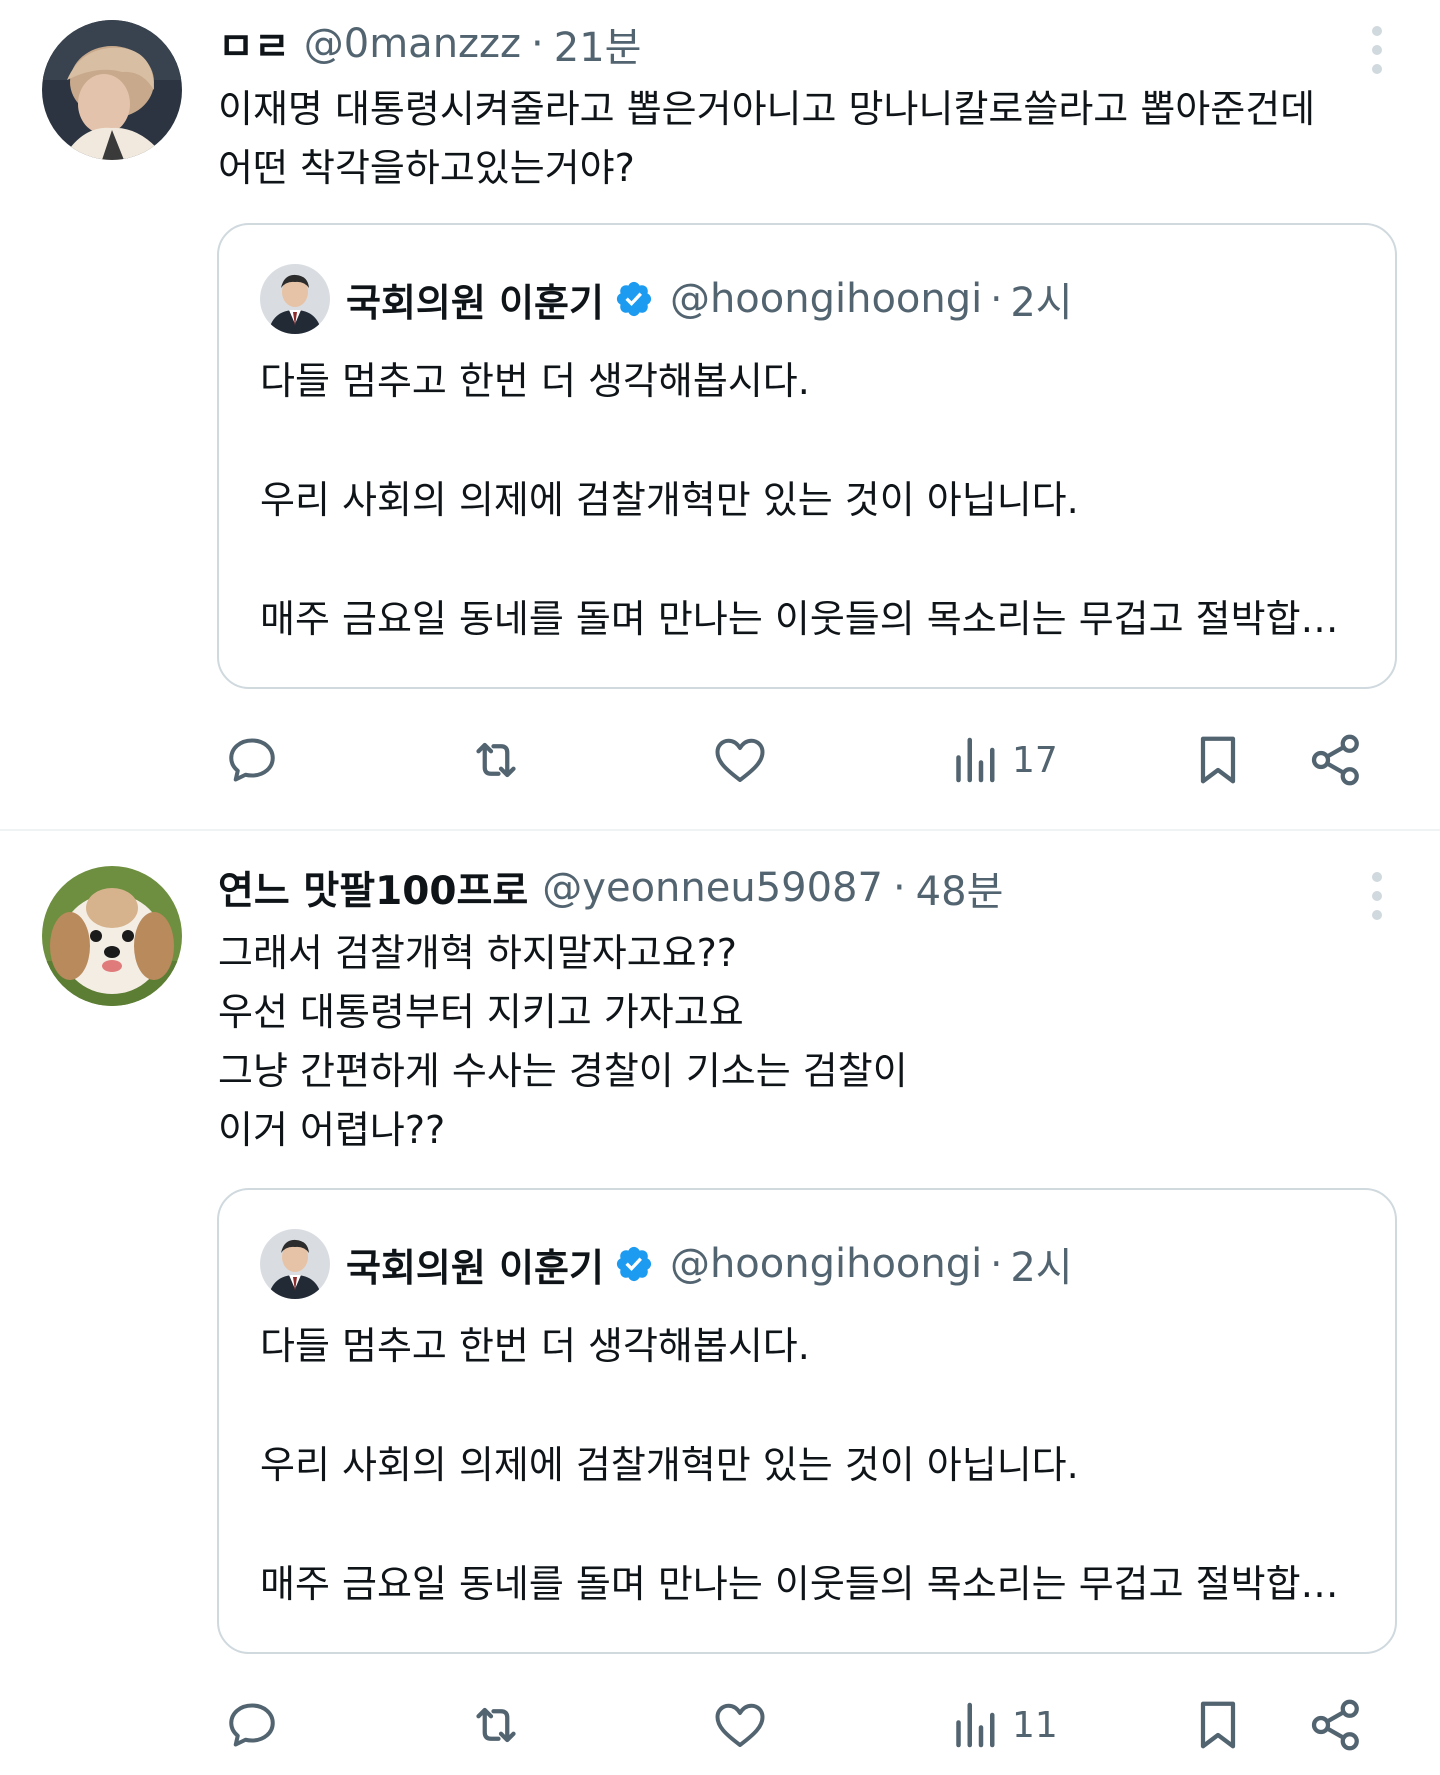 This screenshot has height=1775, width=1440. I want to click on tweet-header: ㅁㄹ @0manzzz · 21분, so click(430, 44).